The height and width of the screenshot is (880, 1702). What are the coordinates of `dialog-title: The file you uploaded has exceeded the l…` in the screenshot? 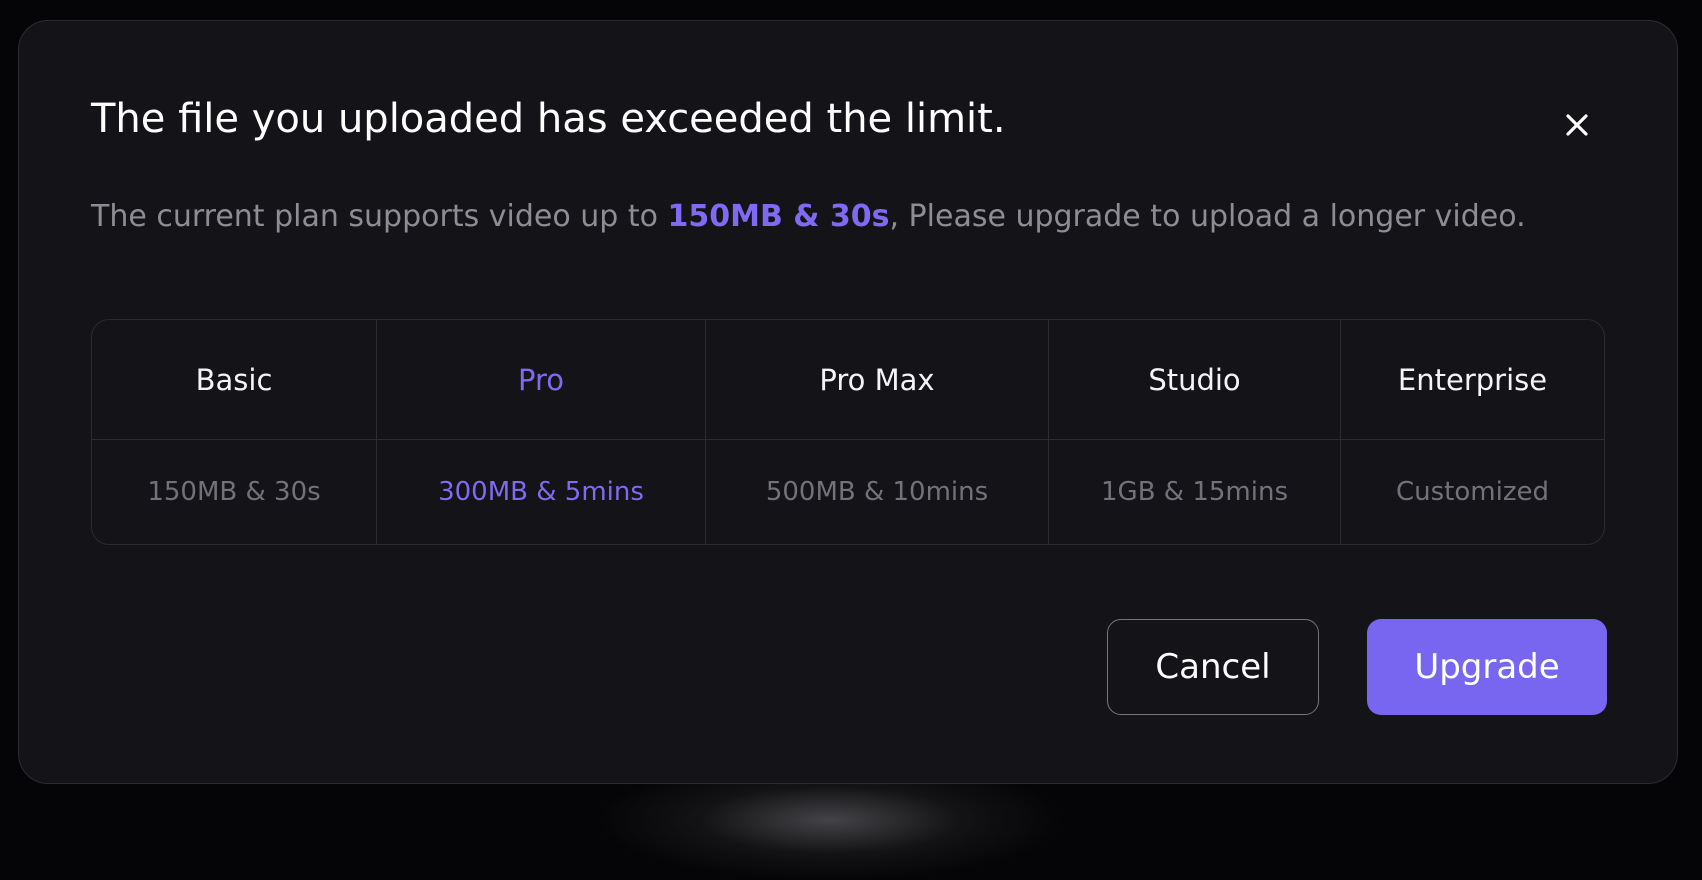 It's located at (548, 119).